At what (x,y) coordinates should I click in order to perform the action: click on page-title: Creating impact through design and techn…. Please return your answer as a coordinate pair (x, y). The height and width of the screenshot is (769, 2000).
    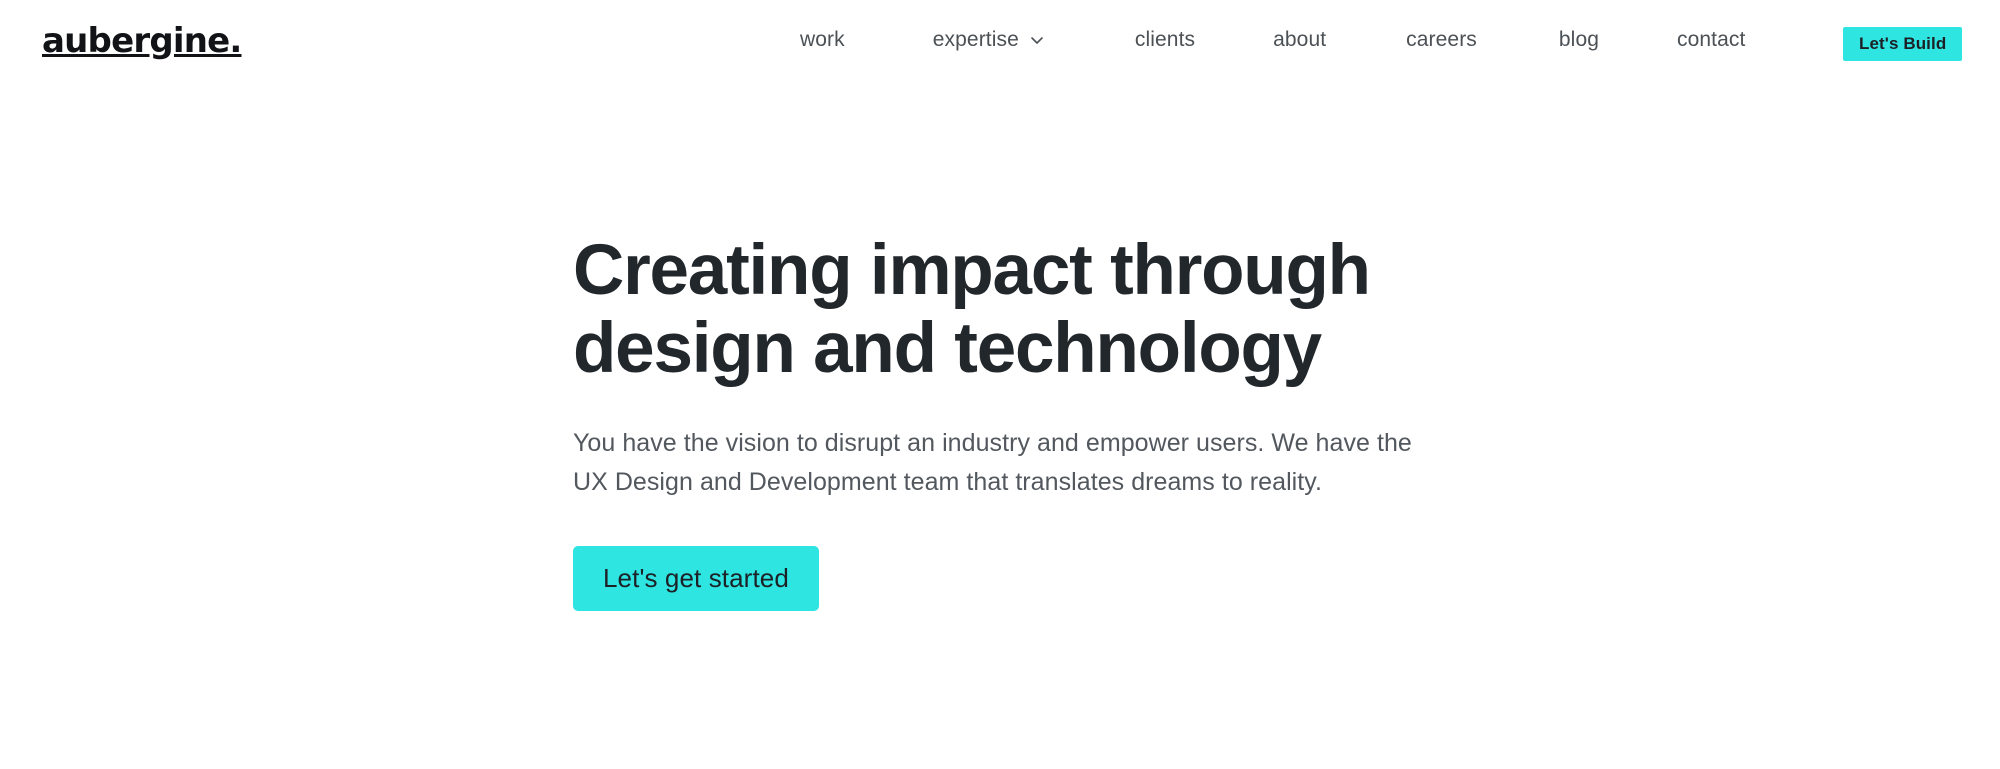
    Looking at the image, I should click on (972, 309).